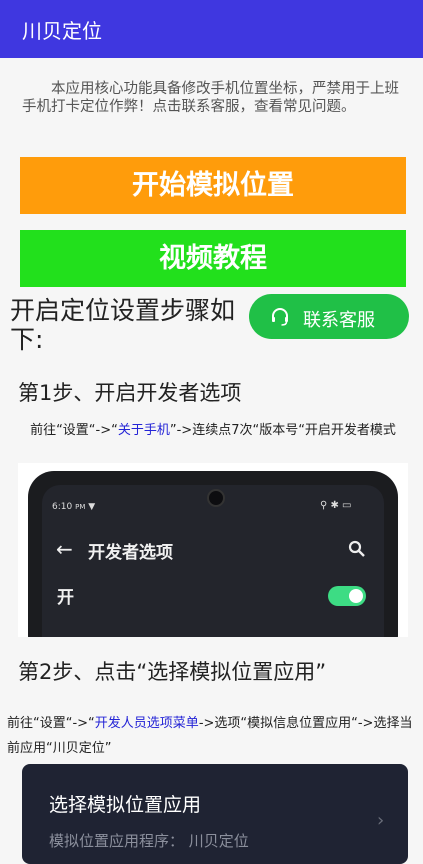 This screenshot has width=423, height=864. What do you see at coordinates (336, 505) in the screenshot?
I see `status-icons: ⚲ ✱ ▭` at bounding box center [336, 505].